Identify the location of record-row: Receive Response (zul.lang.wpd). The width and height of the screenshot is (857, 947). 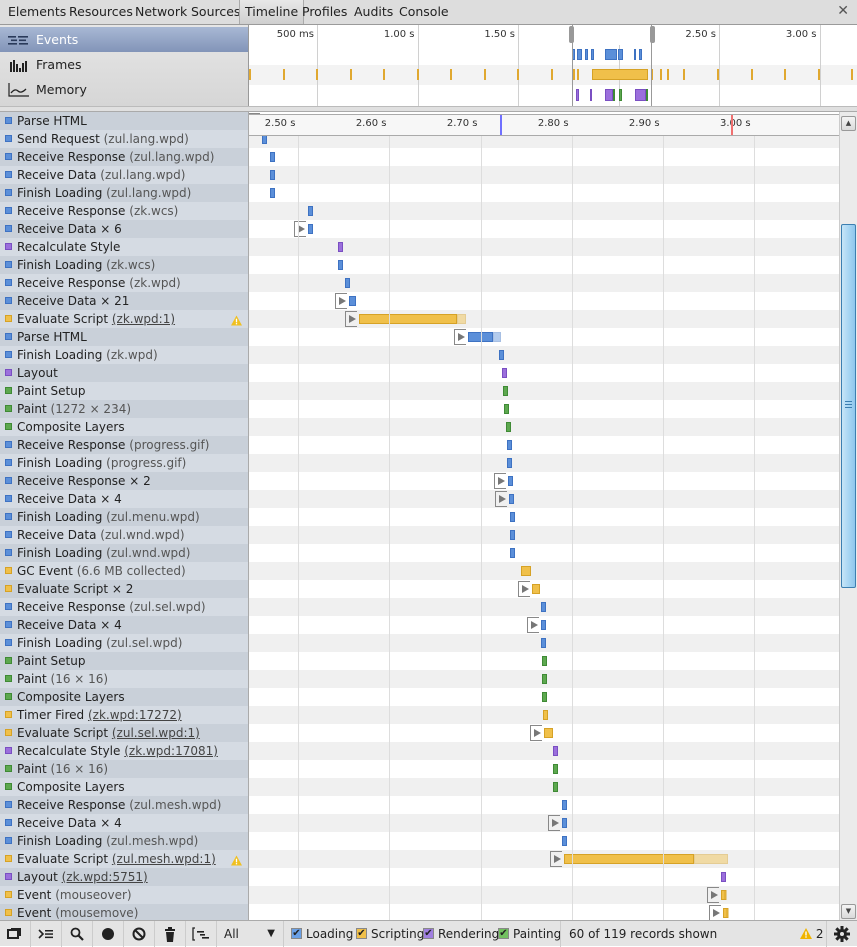
(124, 157).